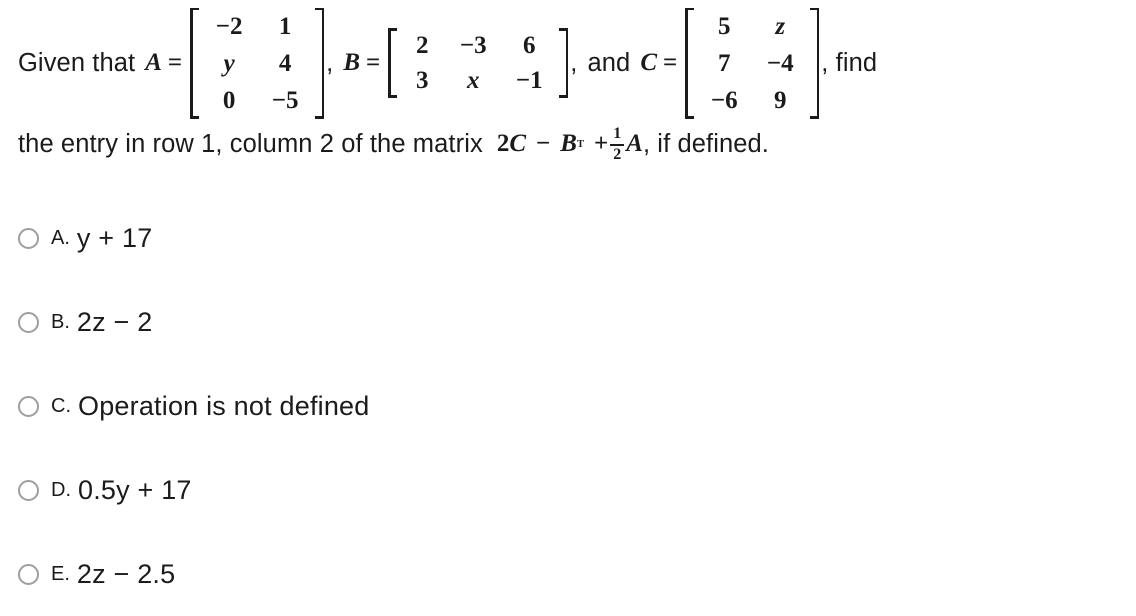 This screenshot has height=616, width=1136. Describe the element at coordinates (28, 238) in the screenshot. I see `radio-button-a` at that location.